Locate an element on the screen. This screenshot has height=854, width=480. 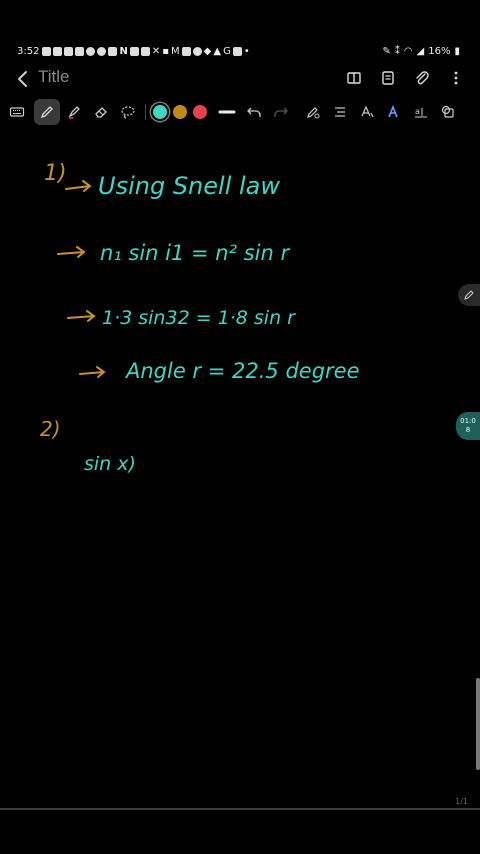
vertical-scrollbar is located at coordinates (478, 724).